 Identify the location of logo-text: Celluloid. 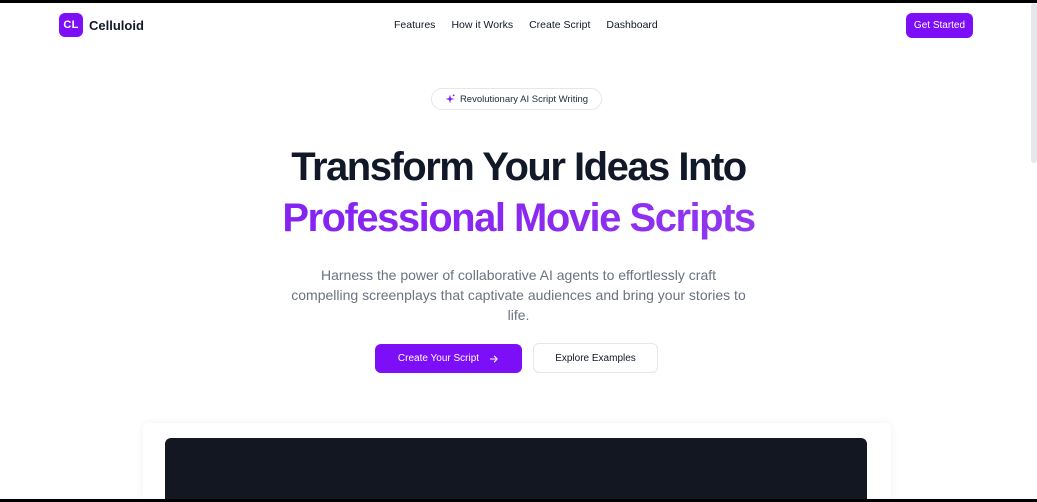
(116, 25).